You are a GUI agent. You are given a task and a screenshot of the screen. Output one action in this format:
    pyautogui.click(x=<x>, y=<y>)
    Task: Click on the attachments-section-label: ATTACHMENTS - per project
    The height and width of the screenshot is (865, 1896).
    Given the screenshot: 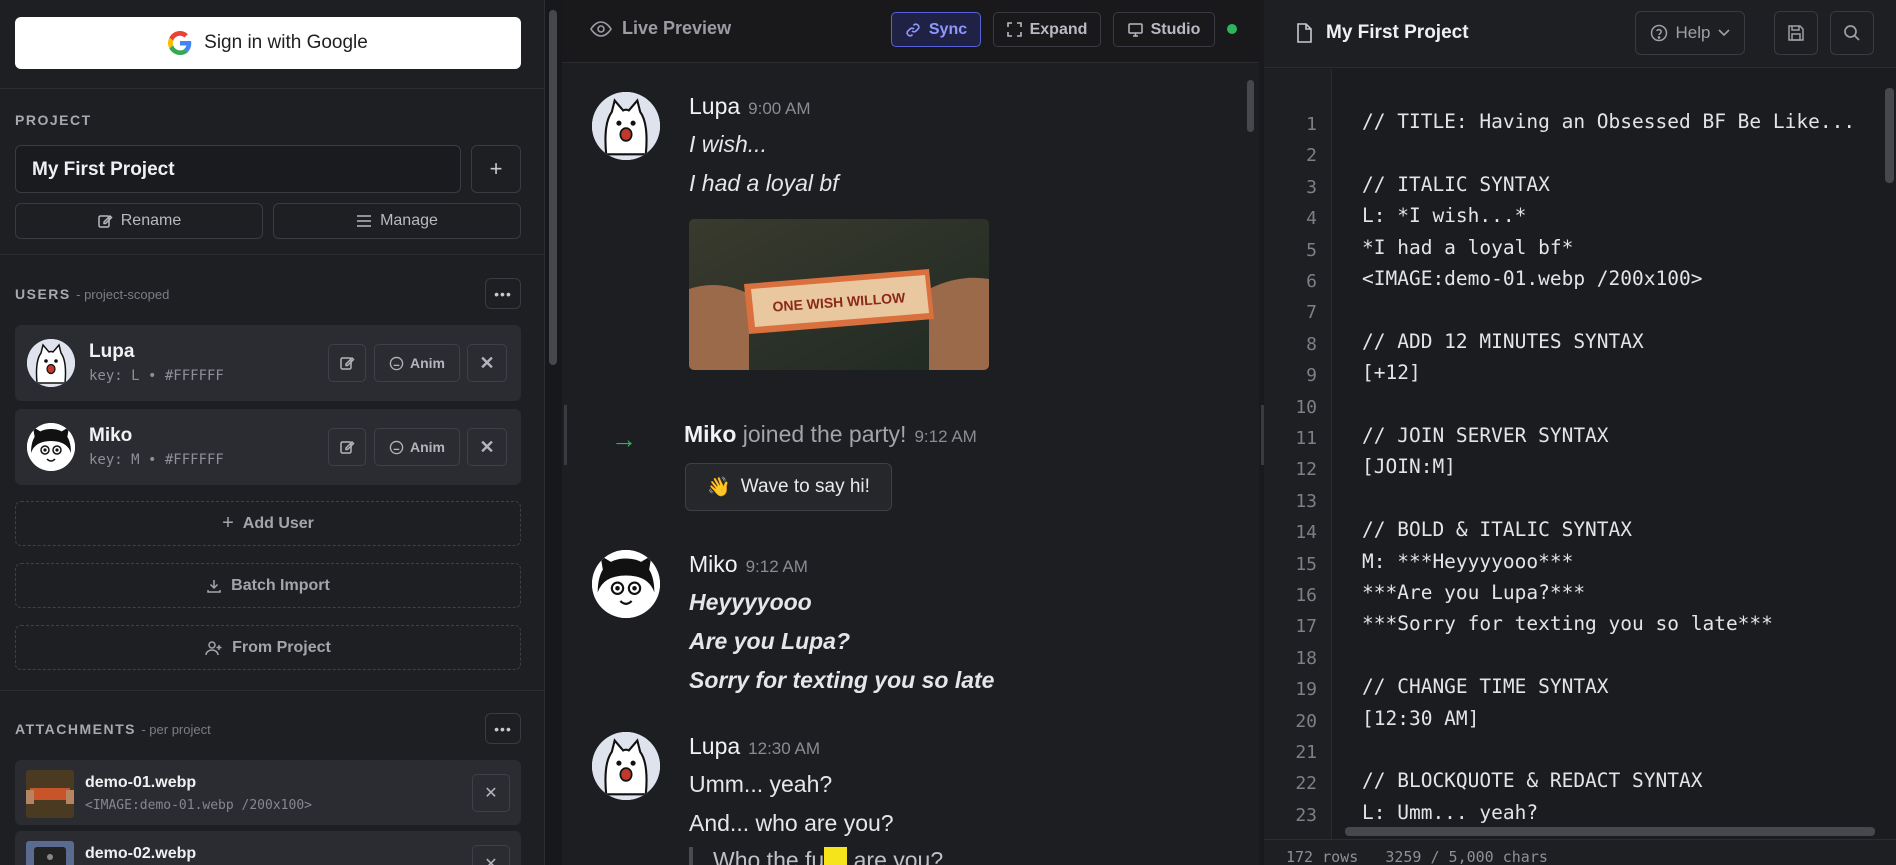 What is the action you would take?
    pyautogui.click(x=113, y=729)
    